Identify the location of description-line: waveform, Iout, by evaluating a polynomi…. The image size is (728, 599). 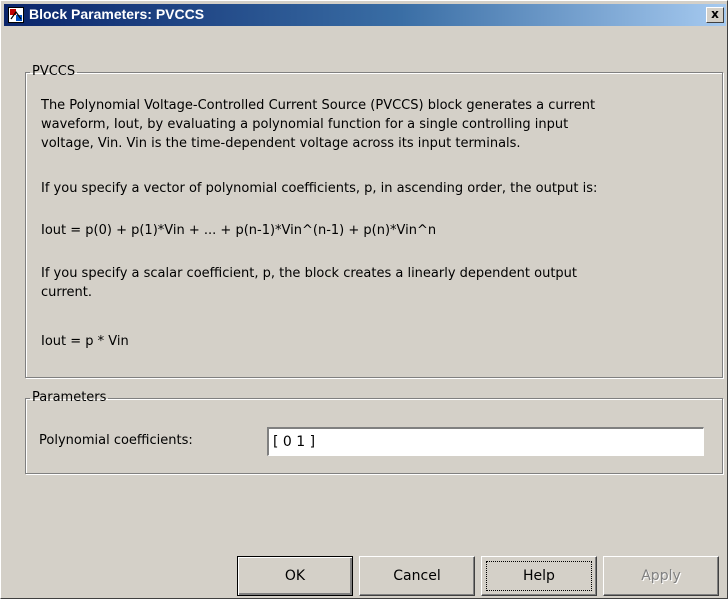
(305, 124).